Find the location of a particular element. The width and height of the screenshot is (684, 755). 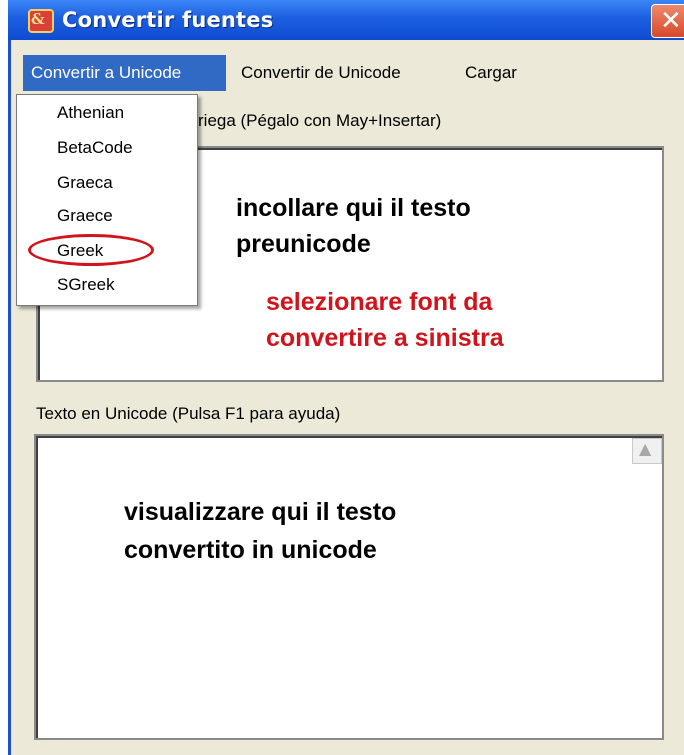

annotation-paste-line1: incollare qui il testo is located at coordinates (353, 208).